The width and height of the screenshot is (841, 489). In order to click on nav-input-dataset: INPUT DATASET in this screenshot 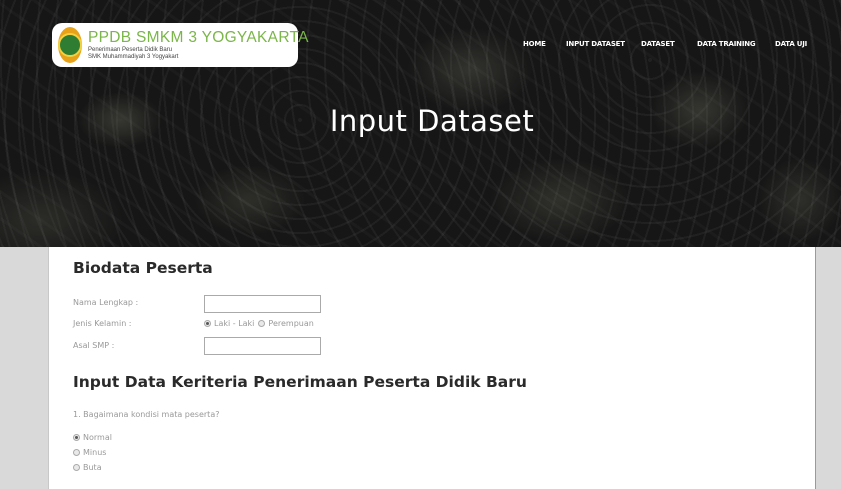, I will do `click(595, 44)`.